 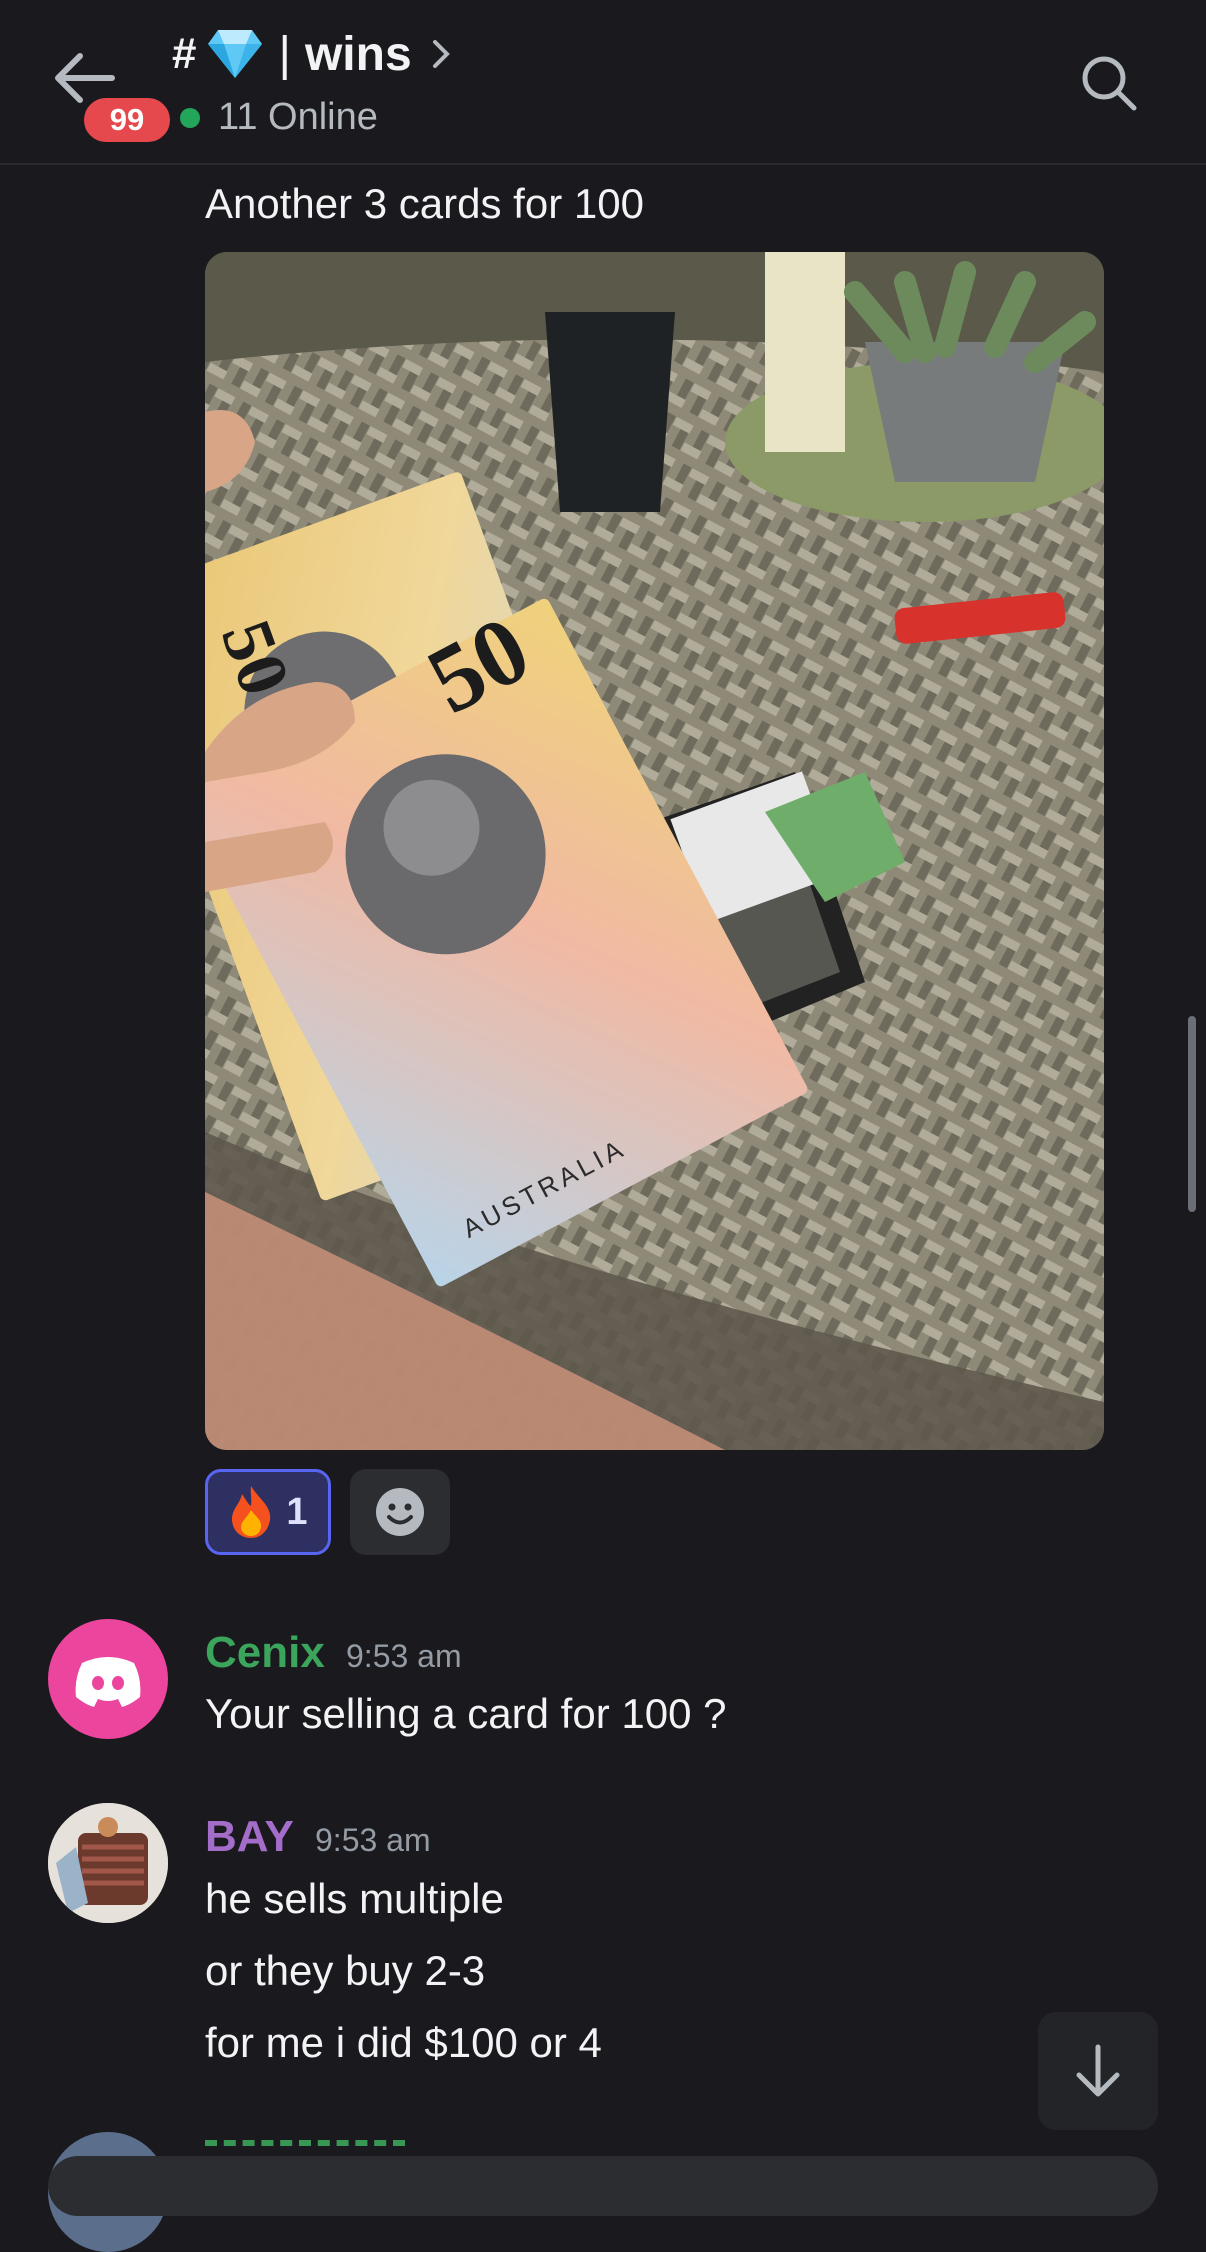 I want to click on message-text: he sells multiple, so click(x=354, y=1898).